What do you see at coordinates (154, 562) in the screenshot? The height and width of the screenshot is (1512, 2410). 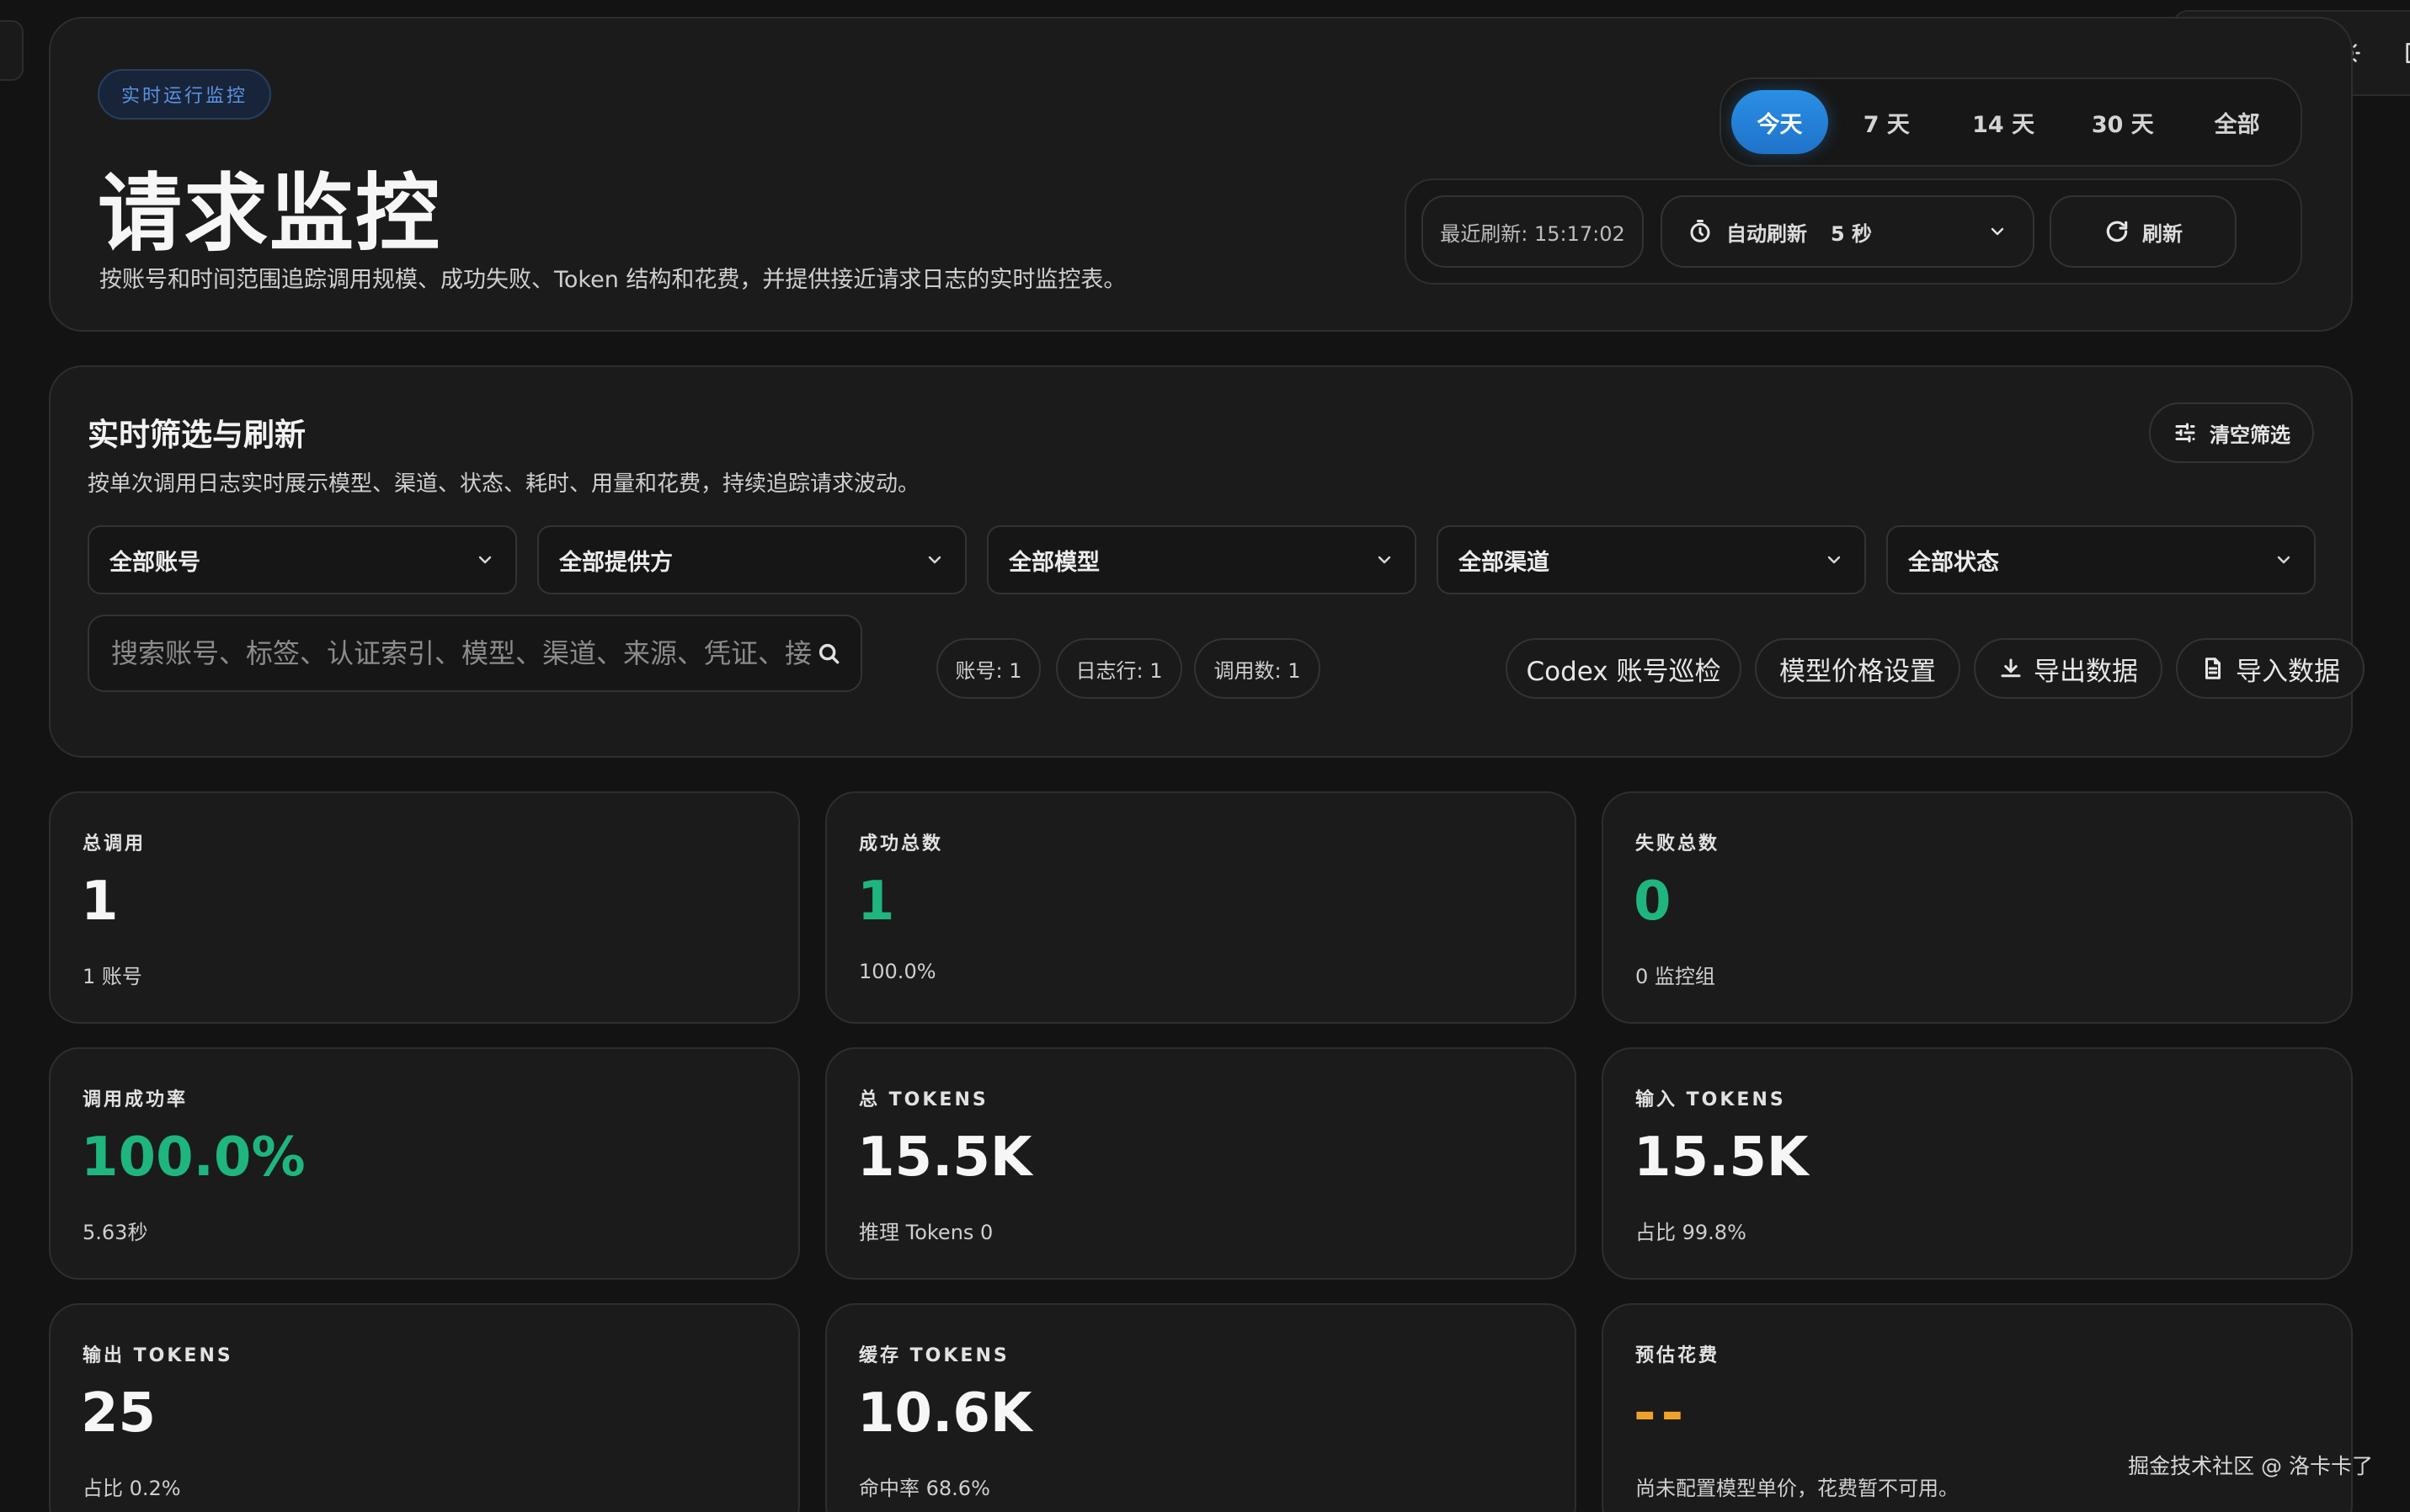 I see `account-select-value: 全部账号` at bounding box center [154, 562].